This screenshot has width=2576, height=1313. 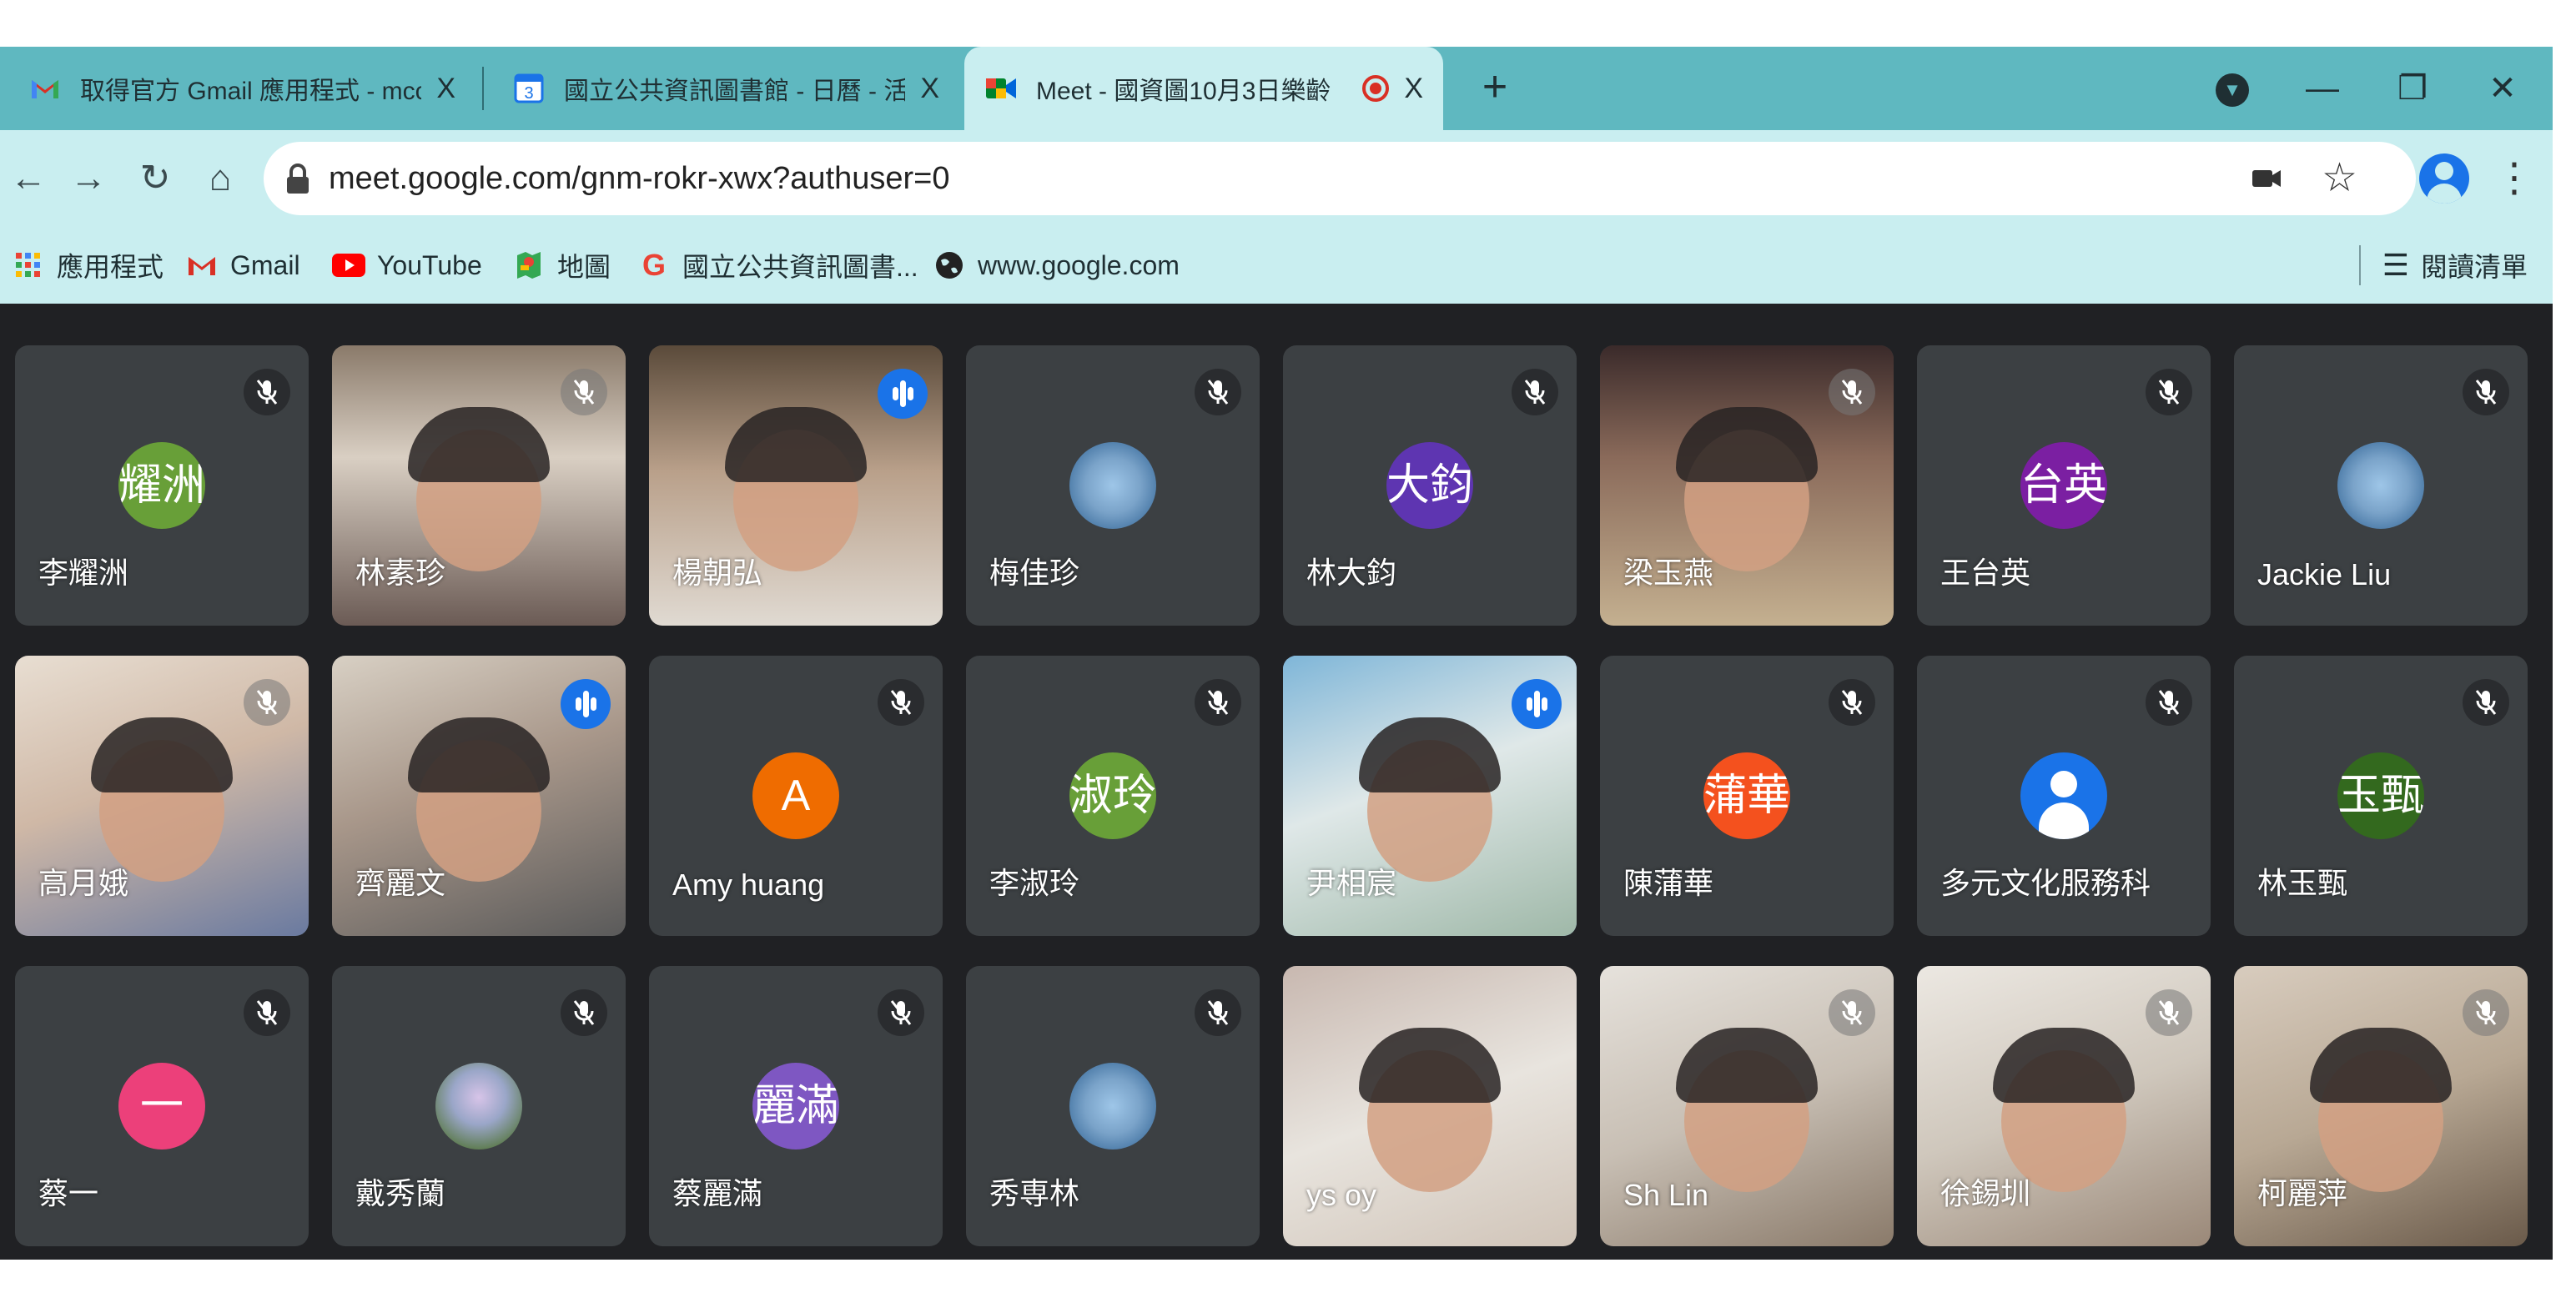 I want to click on participant-avatar: 耀洲, so click(x=161, y=485).